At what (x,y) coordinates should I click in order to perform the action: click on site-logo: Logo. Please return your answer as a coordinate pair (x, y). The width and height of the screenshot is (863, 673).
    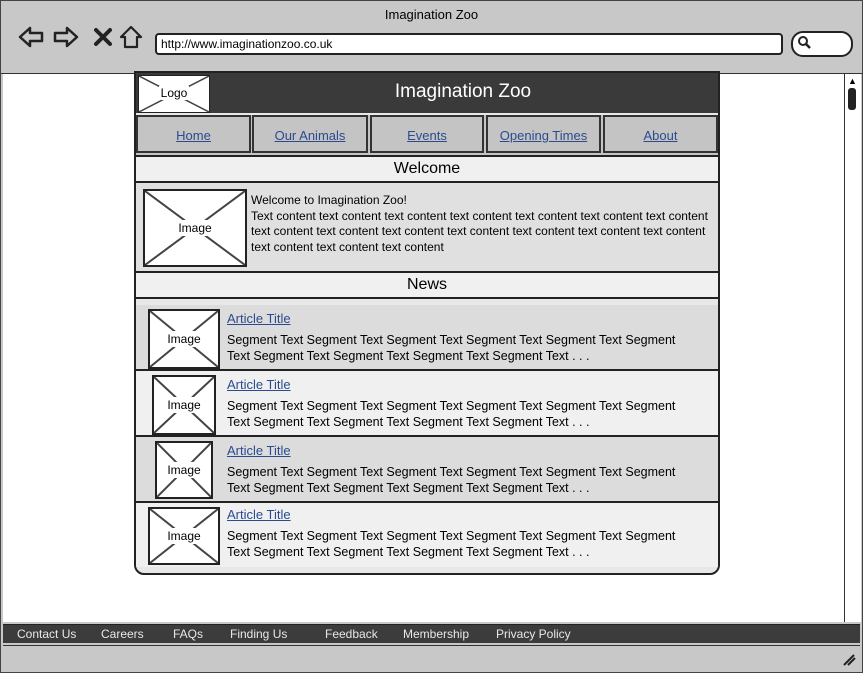
    Looking at the image, I should click on (174, 94).